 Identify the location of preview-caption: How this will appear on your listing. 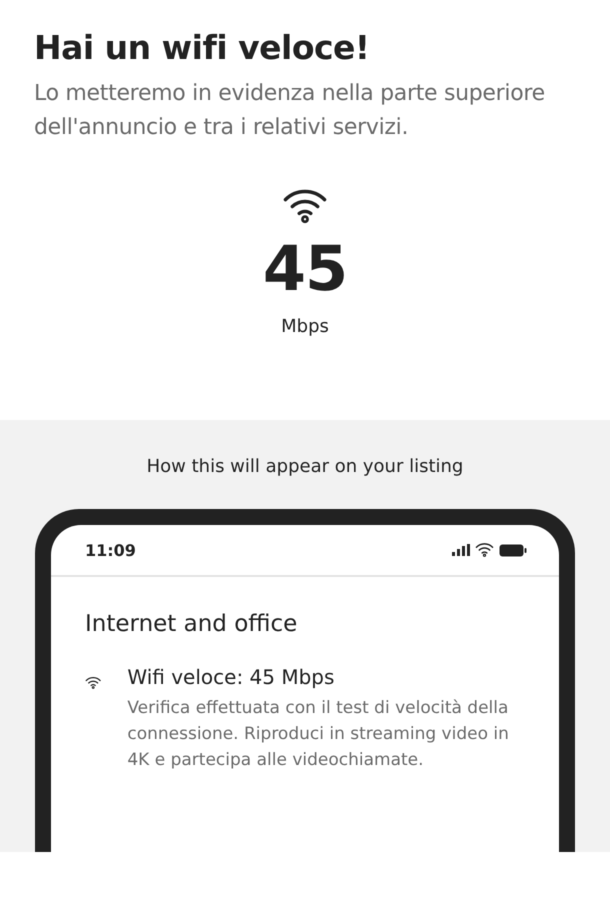
(305, 466).